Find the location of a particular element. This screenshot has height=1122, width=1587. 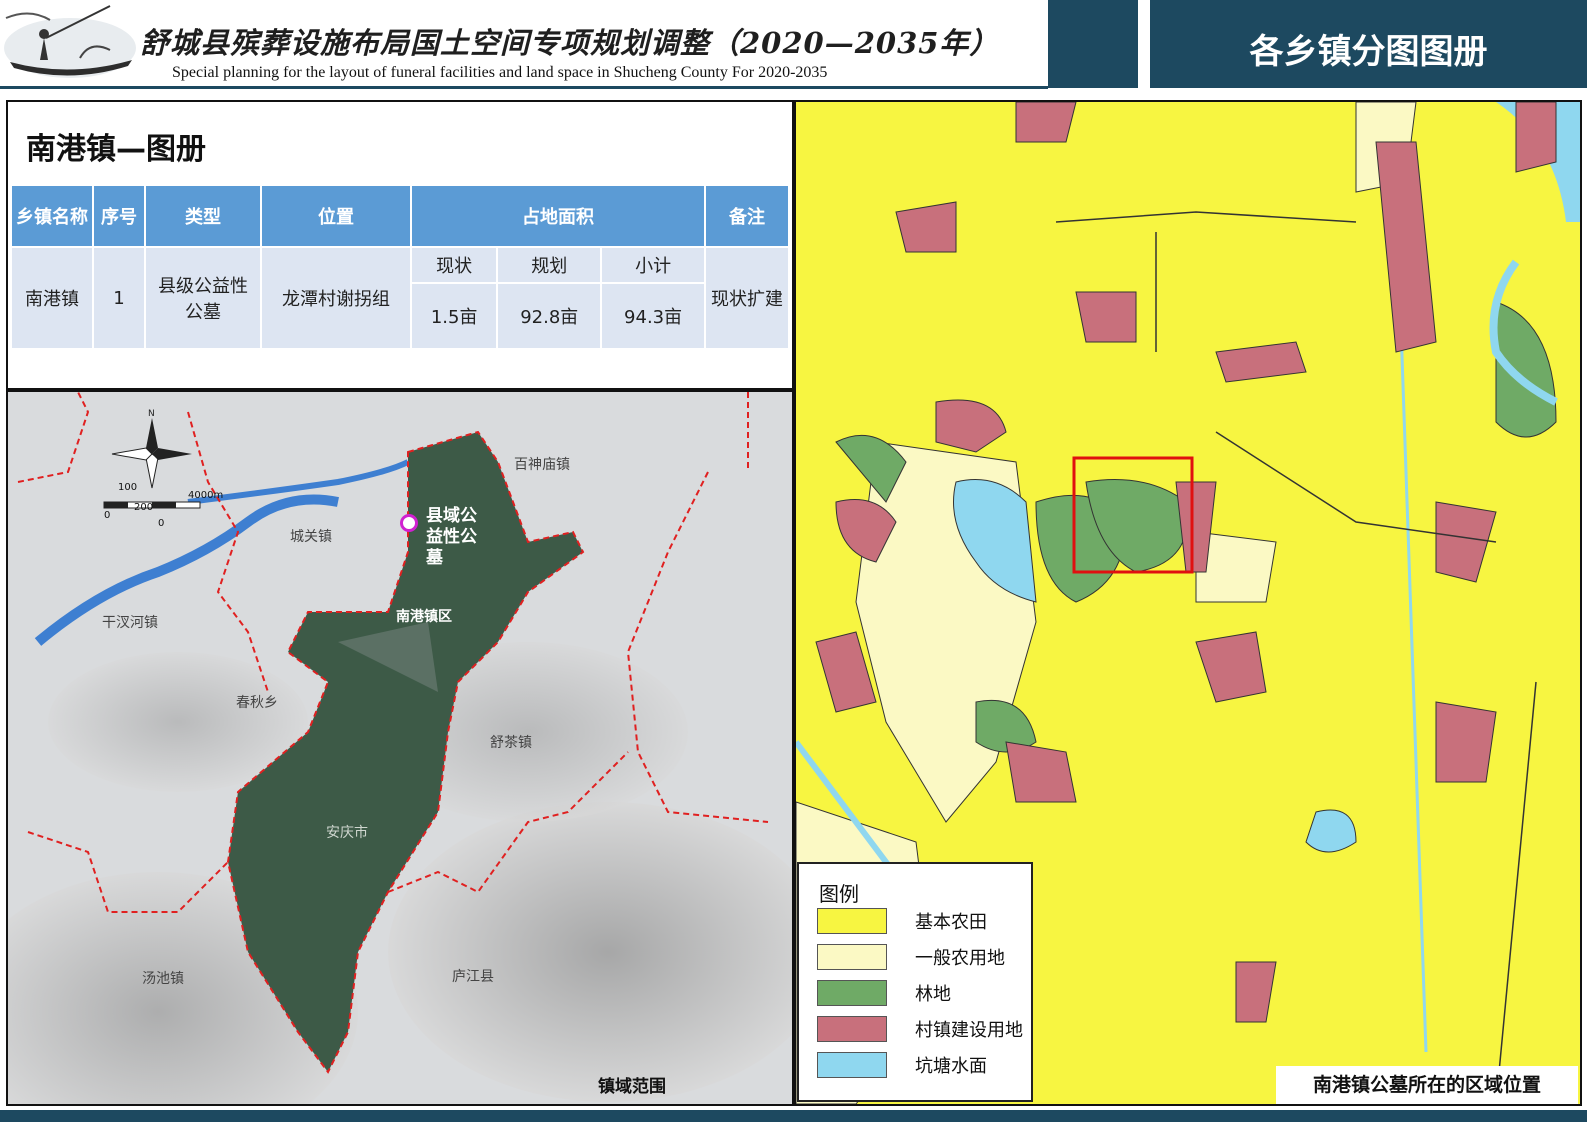

legend-swatch-forest is located at coordinates (852, 993).